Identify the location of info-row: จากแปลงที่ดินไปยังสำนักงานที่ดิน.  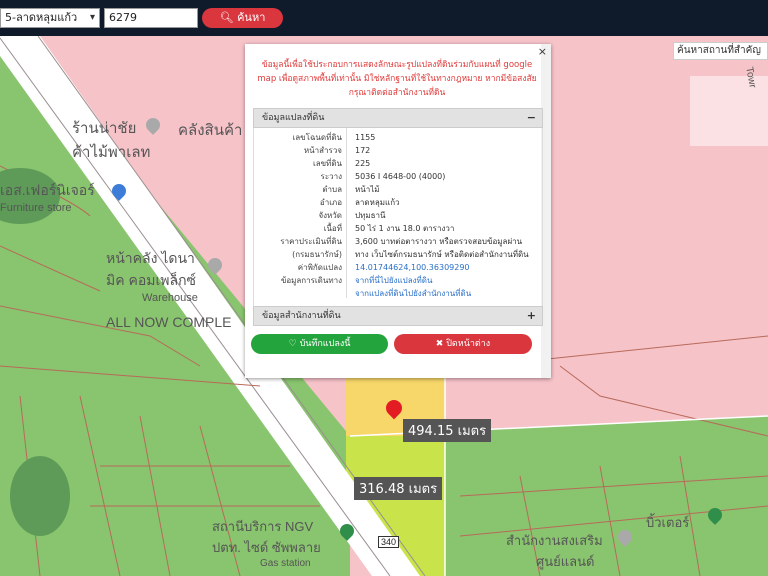
(399, 294).